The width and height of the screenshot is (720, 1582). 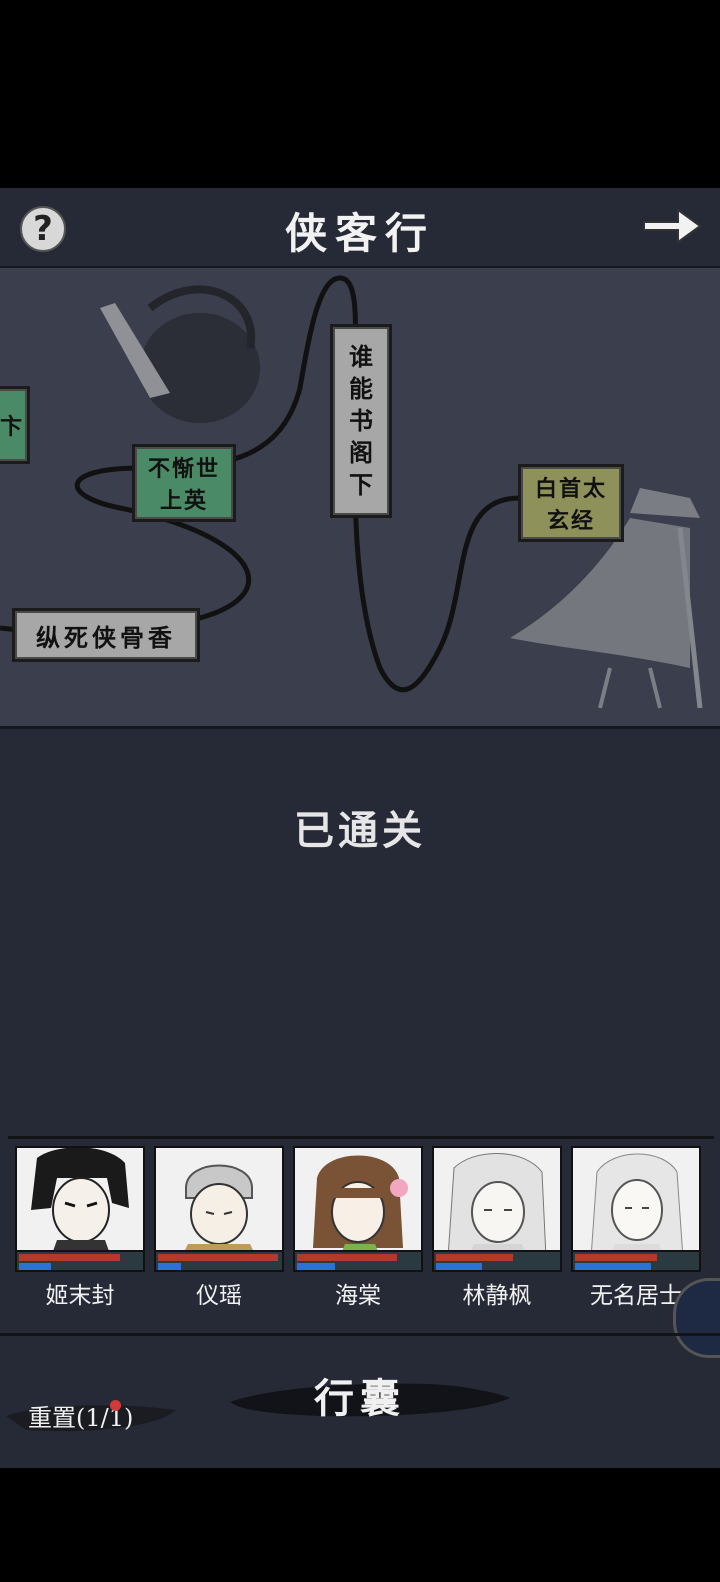 What do you see at coordinates (80, 1296) in the screenshot?
I see `character-name: 姬末封` at bounding box center [80, 1296].